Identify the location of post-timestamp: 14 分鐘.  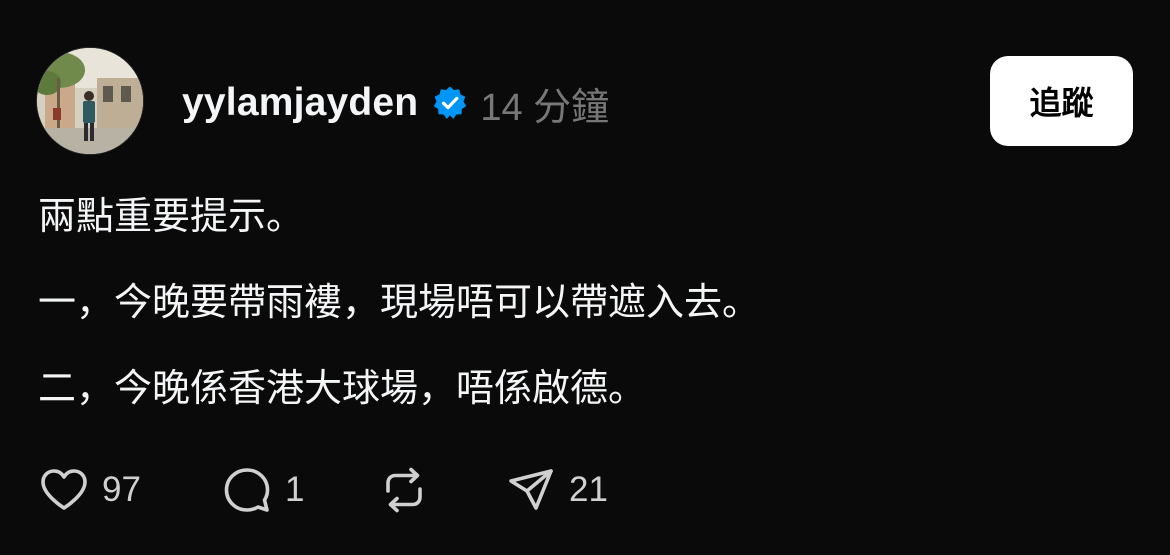
(545, 107).